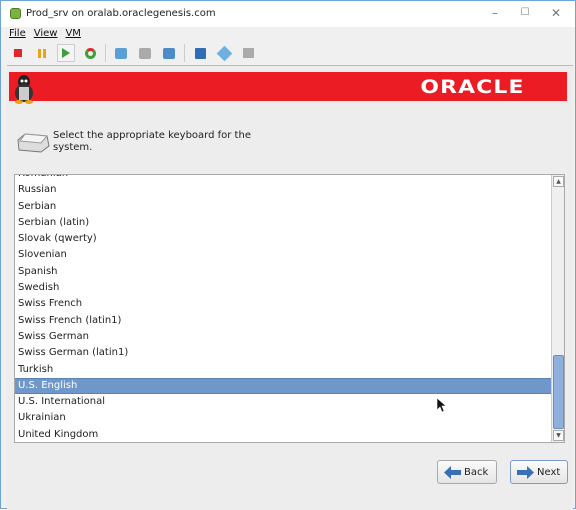 This screenshot has width=576, height=510. Describe the element at coordinates (224, 53) in the screenshot. I see `settings-icon` at that location.